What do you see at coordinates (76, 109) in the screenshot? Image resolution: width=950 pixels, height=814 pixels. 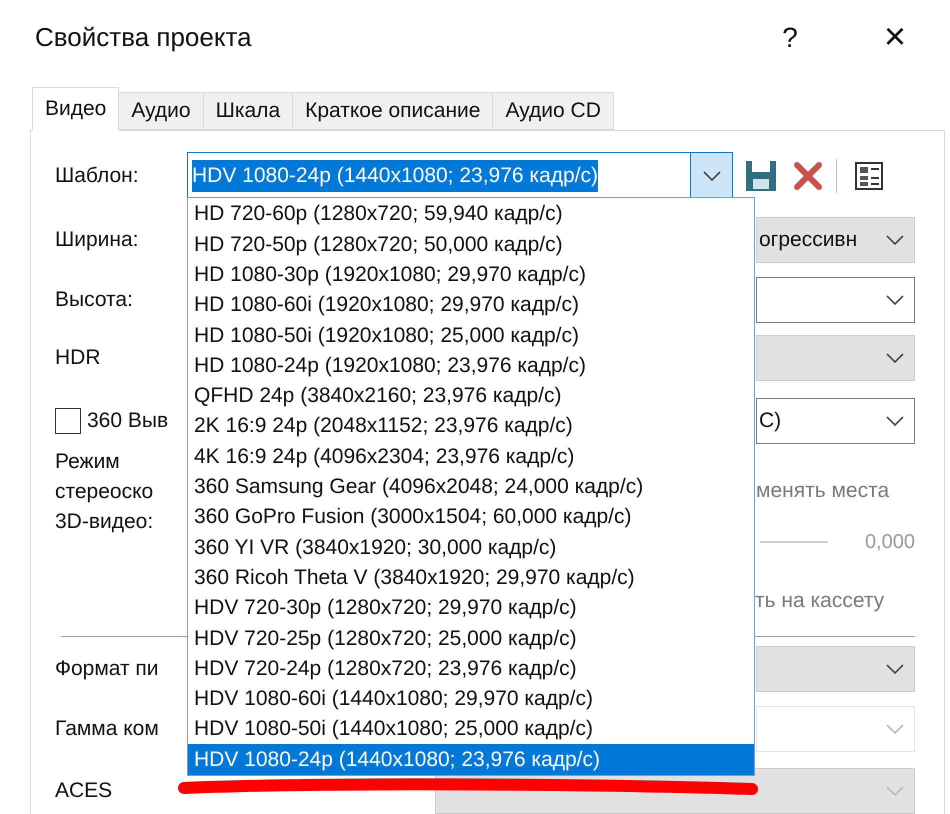 I see `tab: Видео` at bounding box center [76, 109].